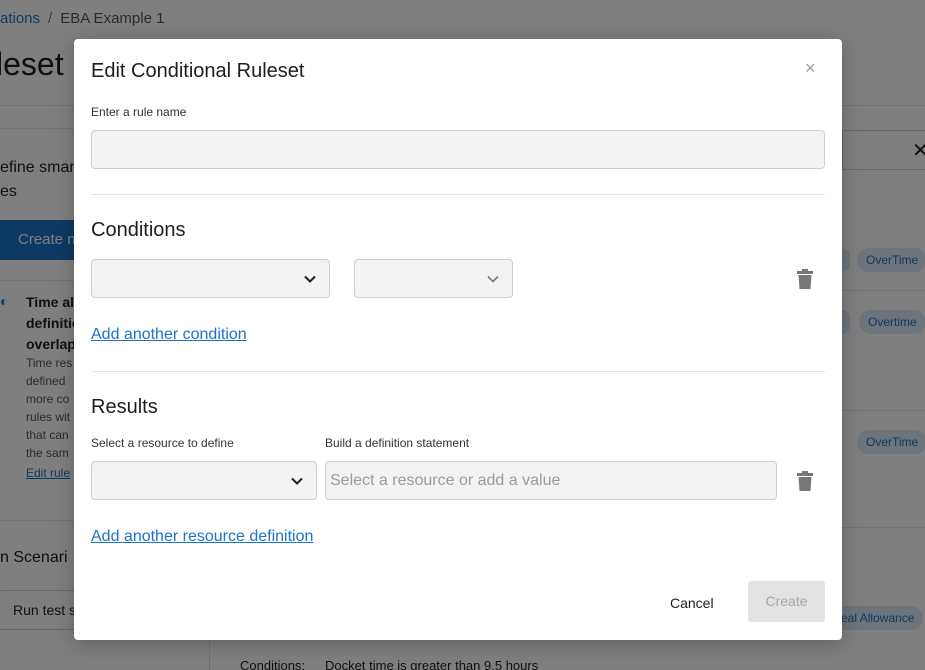  What do you see at coordinates (202, 537) in the screenshot?
I see `add-resource-definition-link: Add another resource definition` at bounding box center [202, 537].